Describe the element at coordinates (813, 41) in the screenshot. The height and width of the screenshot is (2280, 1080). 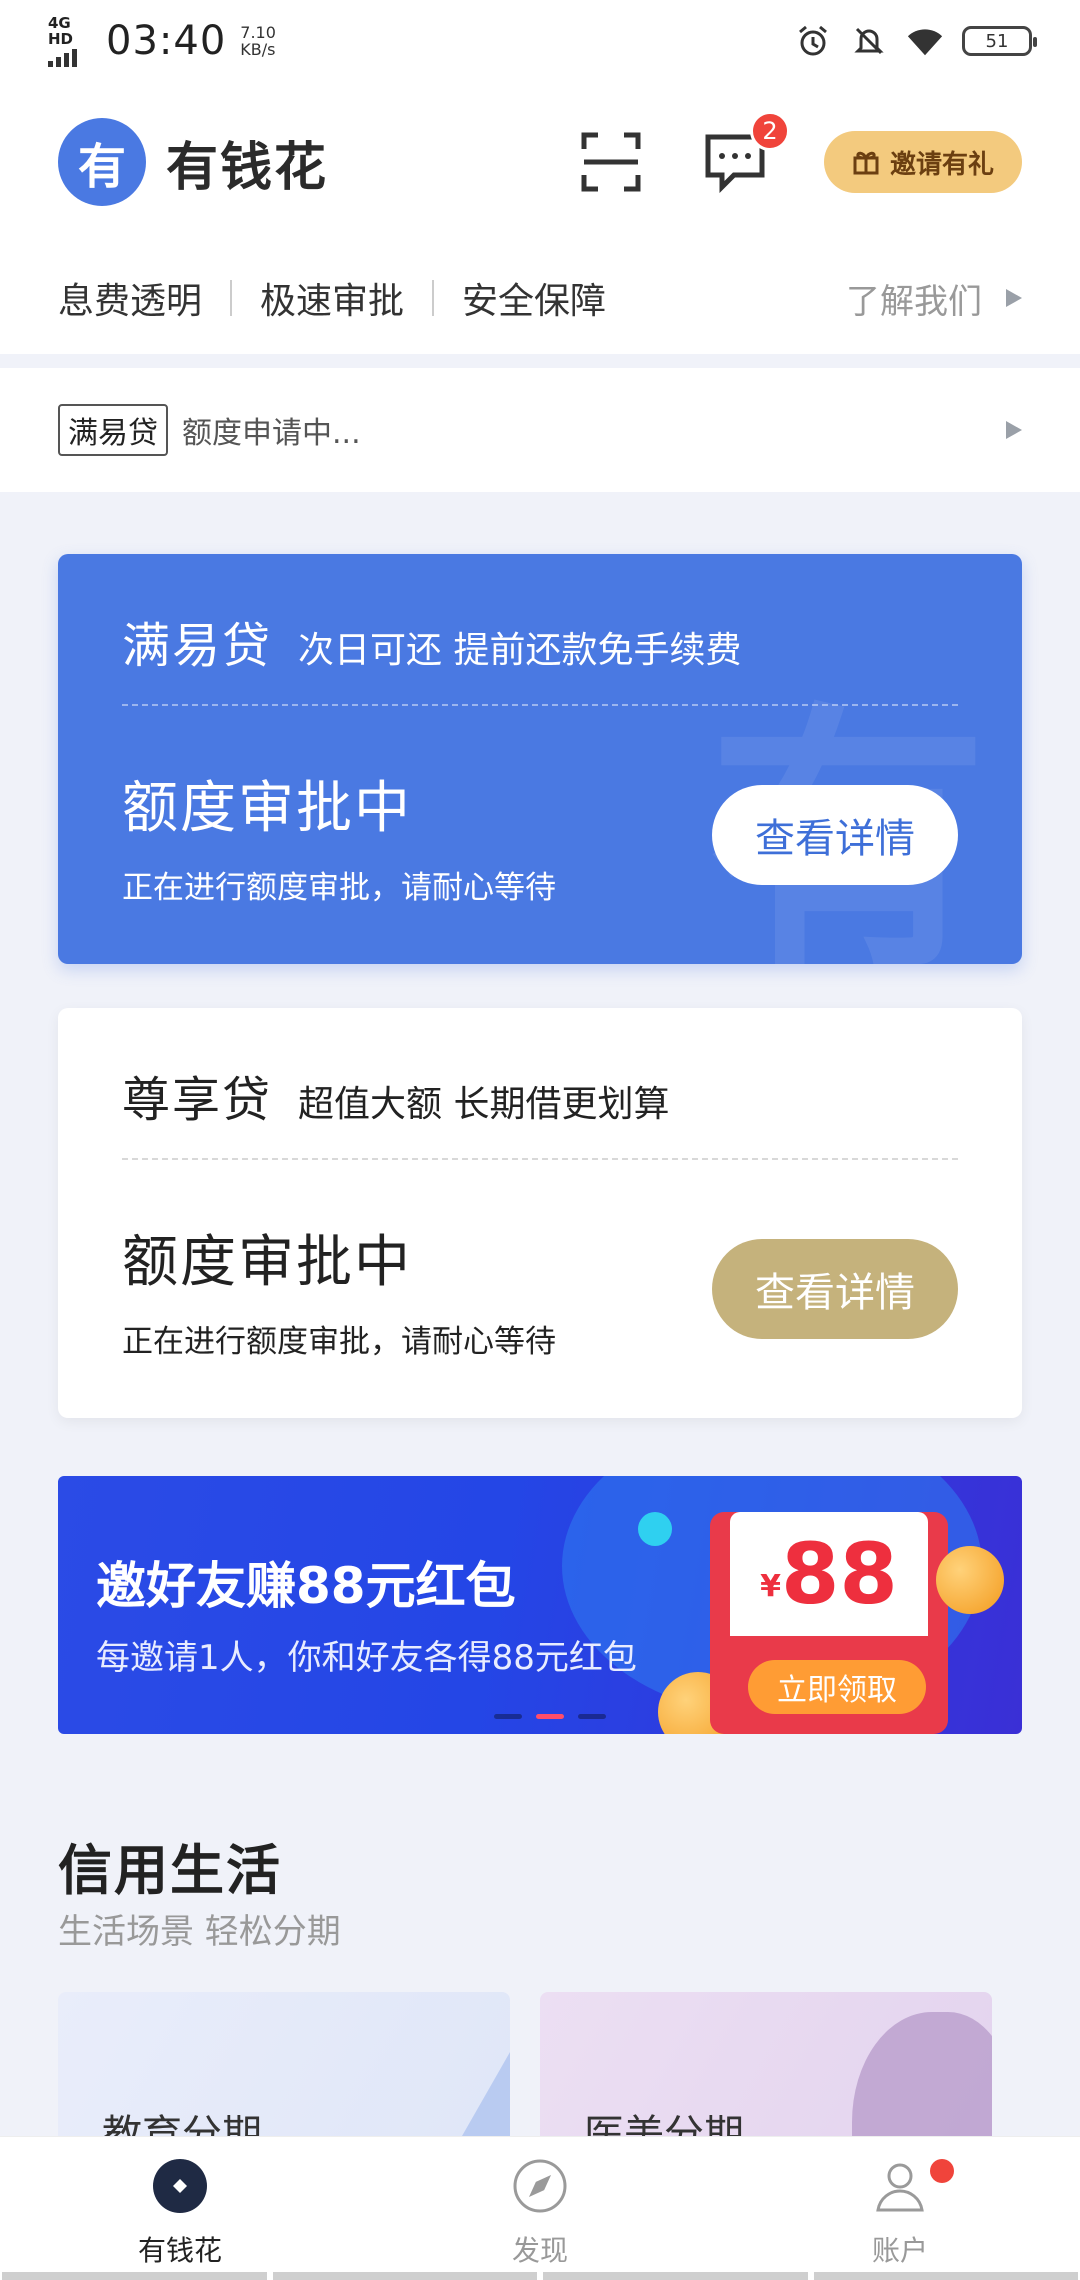
I see `alarm-icon` at that location.